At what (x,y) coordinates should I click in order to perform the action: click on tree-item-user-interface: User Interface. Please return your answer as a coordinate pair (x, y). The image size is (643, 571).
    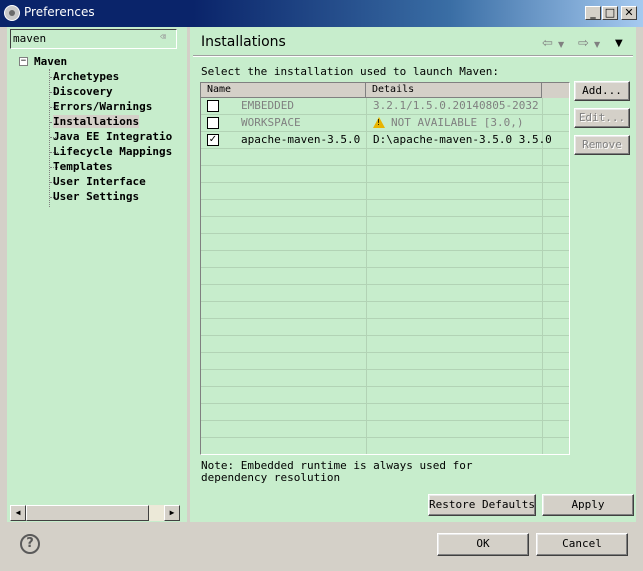
    Looking at the image, I should click on (99, 181).